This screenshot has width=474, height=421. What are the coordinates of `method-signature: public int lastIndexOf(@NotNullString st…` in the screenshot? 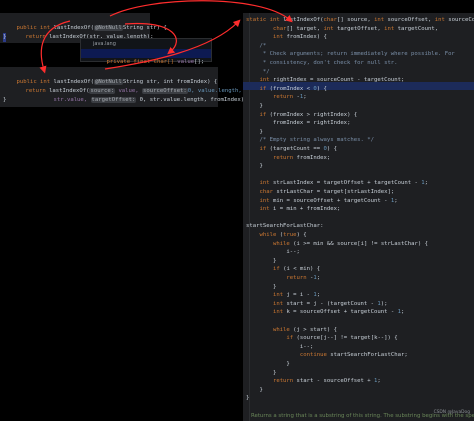 It's located at (91, 27).